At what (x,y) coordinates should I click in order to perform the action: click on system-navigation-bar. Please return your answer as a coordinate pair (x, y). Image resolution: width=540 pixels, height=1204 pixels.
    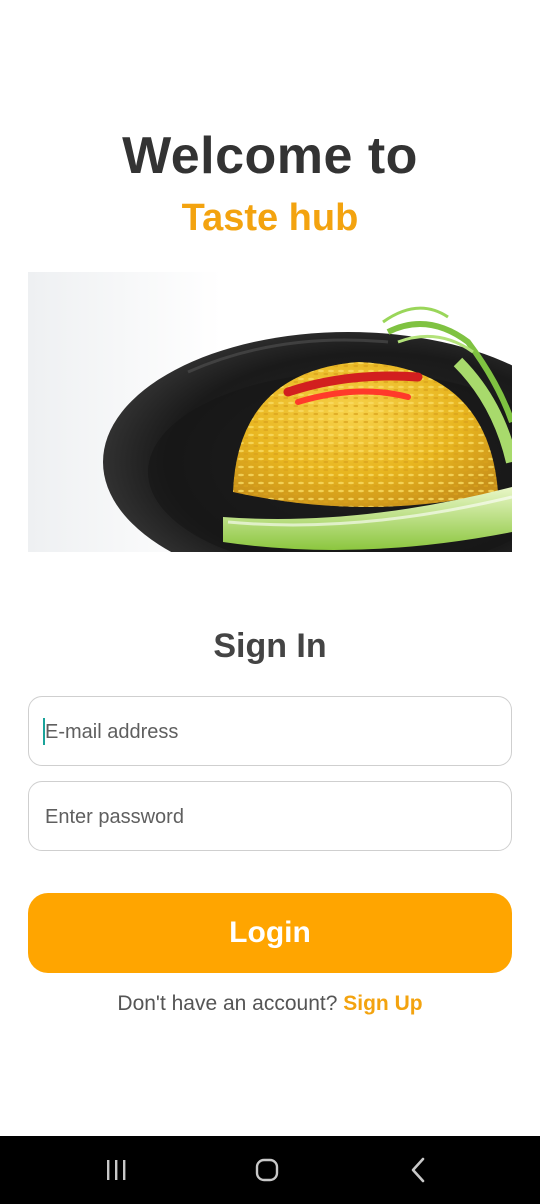
    Looking at the image, I should click on (270, 1170).